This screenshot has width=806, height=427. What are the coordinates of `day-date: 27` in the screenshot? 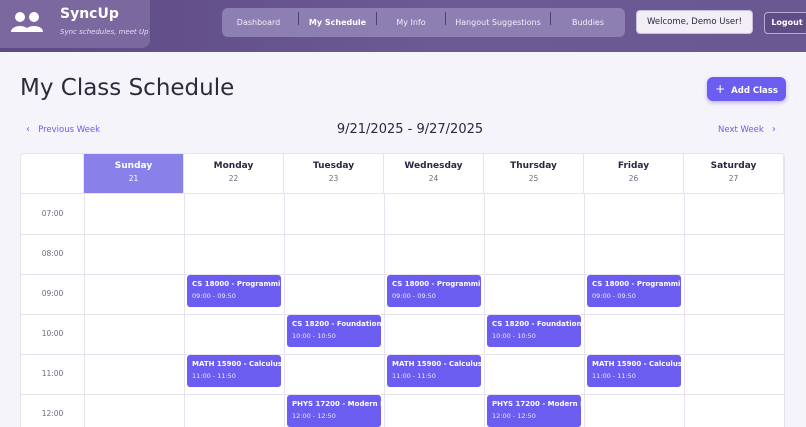 It's located at (733, 178).